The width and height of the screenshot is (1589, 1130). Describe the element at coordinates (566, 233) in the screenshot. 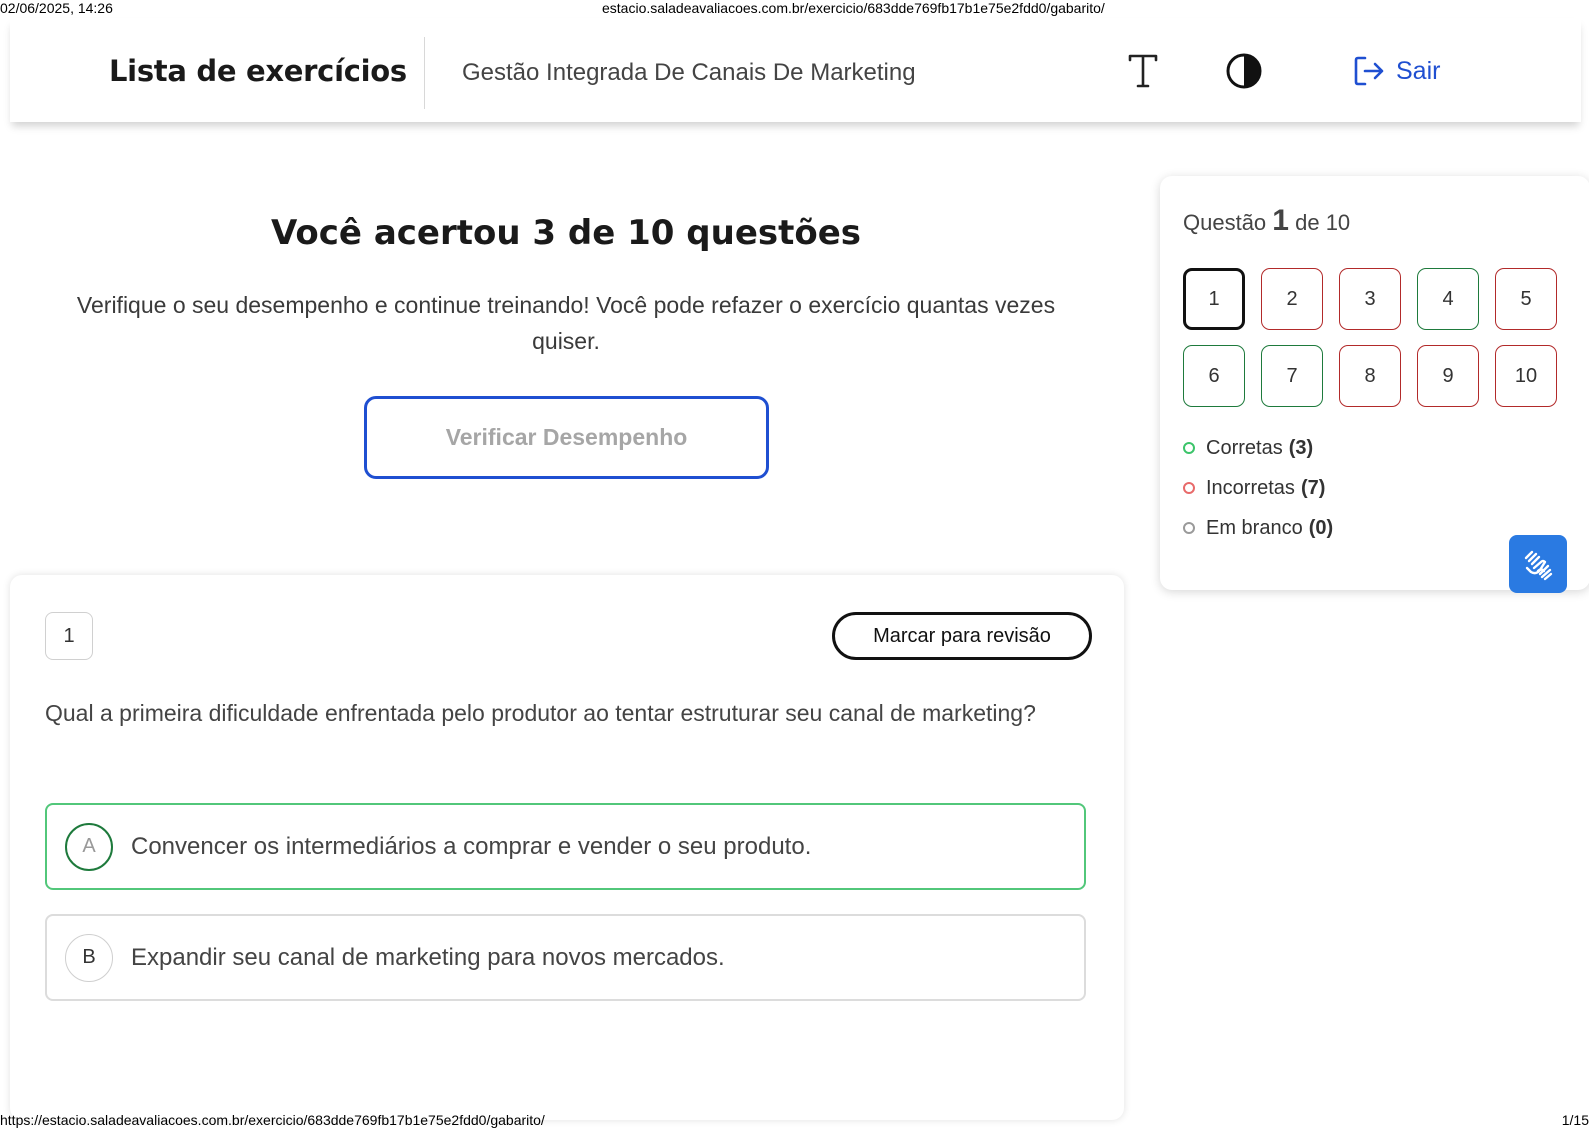

I see `result-title: Você acertou 3 de 10 questões` at that location.